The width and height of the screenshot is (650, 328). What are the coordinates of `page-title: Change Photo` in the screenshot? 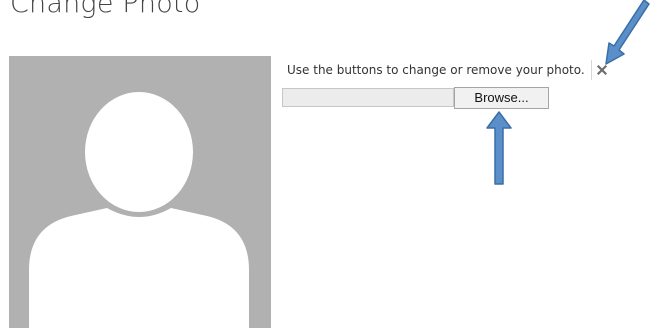 It's located at (105, 9).